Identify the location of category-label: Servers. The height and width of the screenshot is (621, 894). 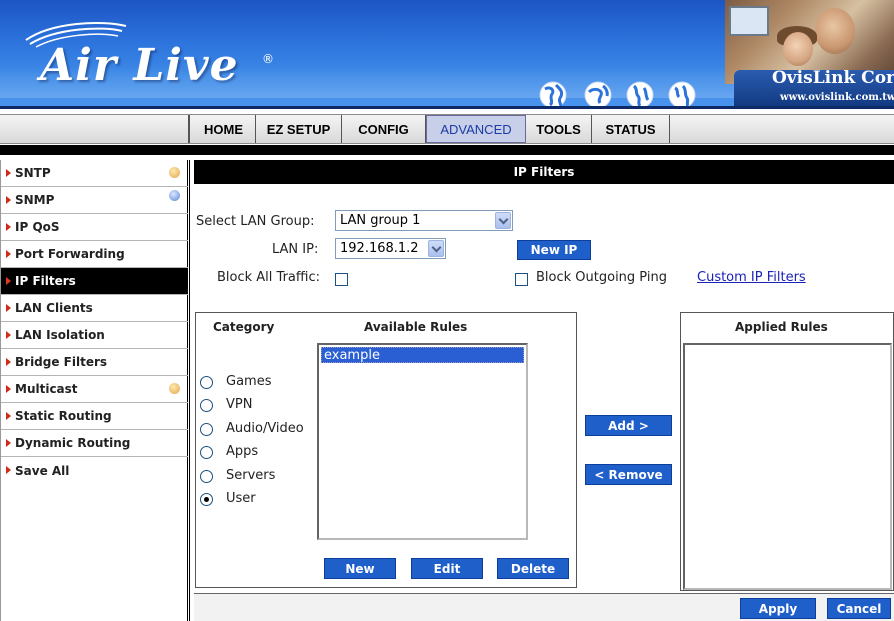
(251, 475).